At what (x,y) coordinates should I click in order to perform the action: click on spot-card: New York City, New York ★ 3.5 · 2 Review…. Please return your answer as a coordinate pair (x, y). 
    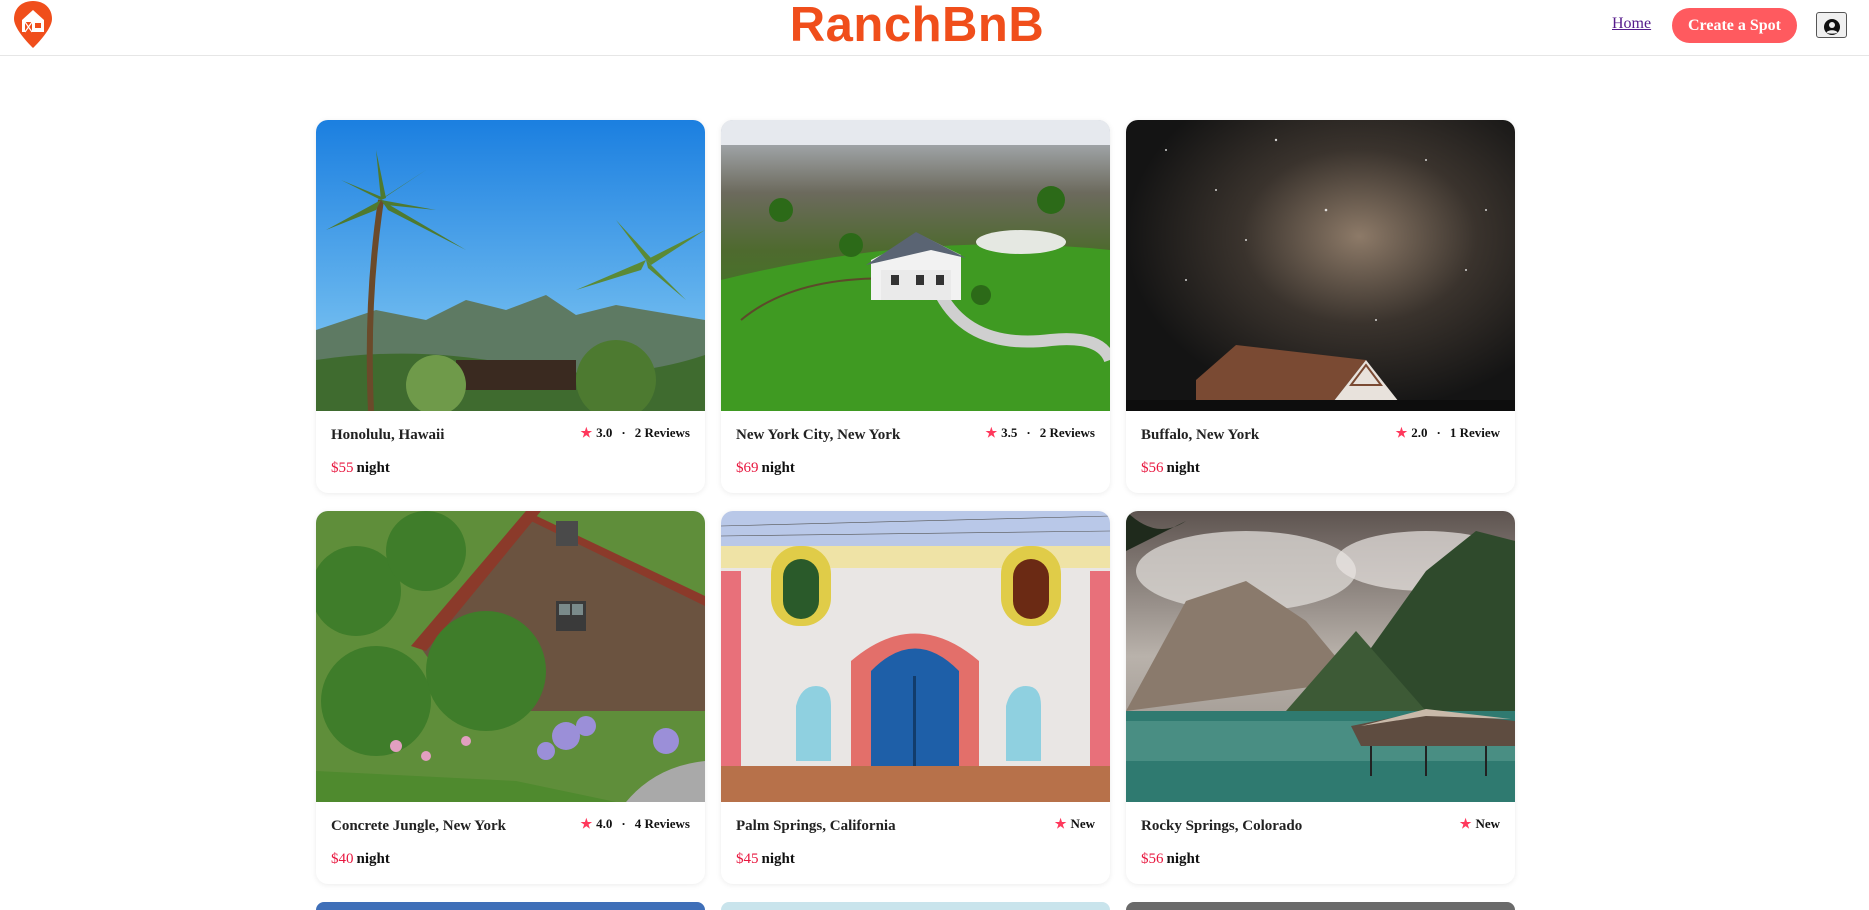
    Looking at the image, I should click on (915, 306).